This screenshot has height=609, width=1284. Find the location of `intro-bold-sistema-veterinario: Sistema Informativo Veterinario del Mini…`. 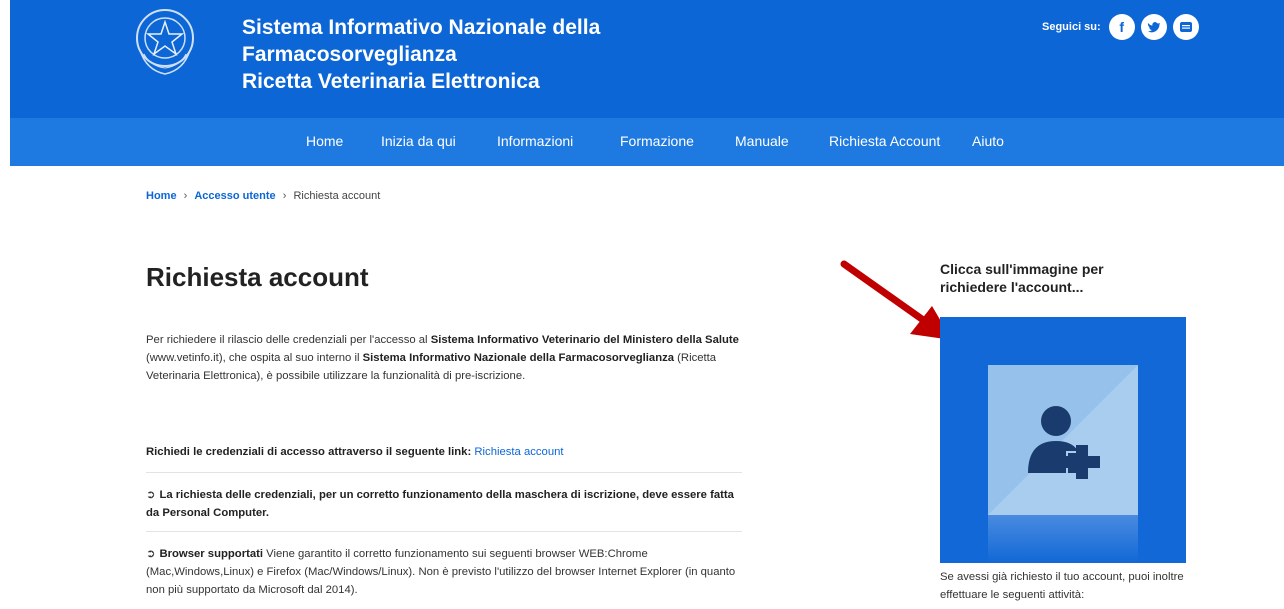

intro-bold-sistema-veterinario: Sistema Informativo Veterinario del Mini… is located at coordinates (584, 340).